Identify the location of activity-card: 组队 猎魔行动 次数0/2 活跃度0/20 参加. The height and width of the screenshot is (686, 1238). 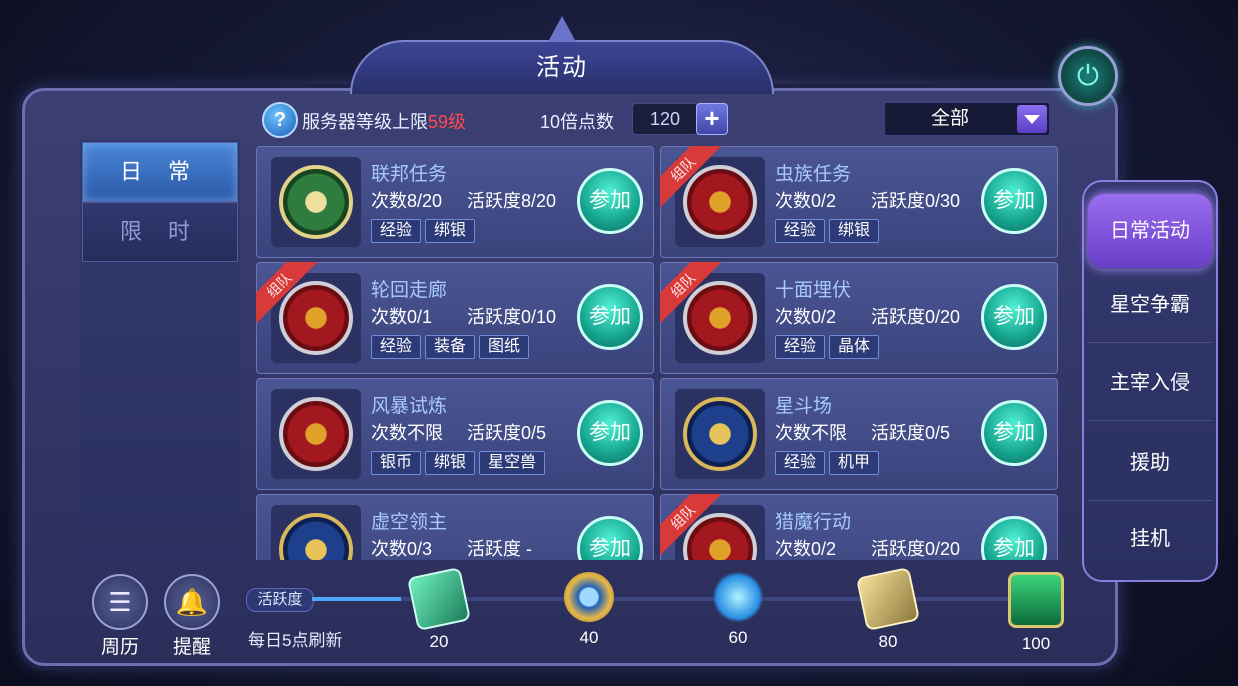
(859, 527).